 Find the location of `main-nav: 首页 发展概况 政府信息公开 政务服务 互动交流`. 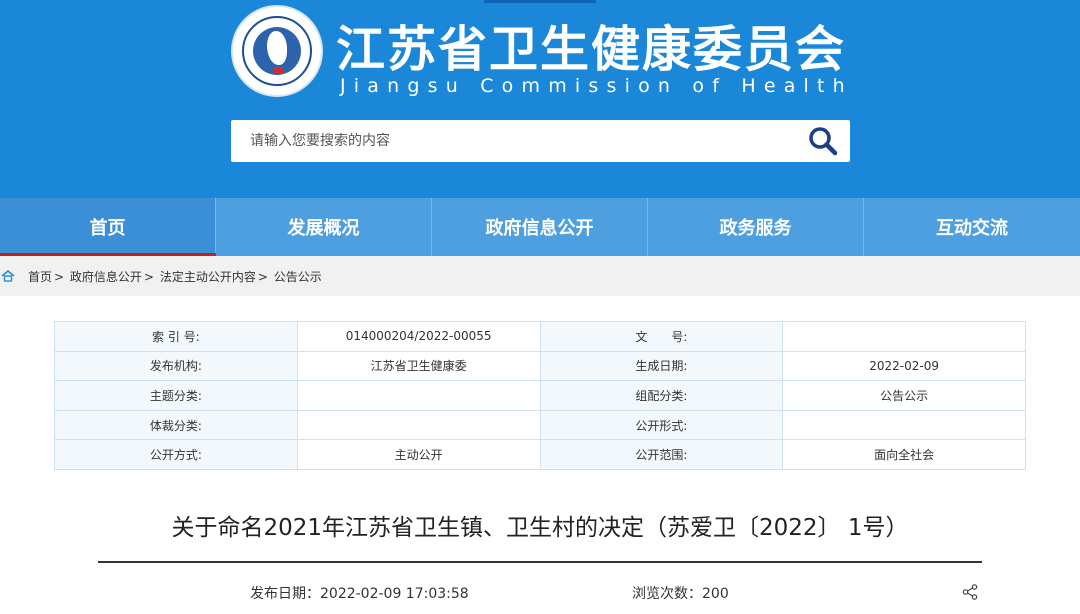

main-nav: 首页 发展概况 政府信息公开 政务服务 互动交流 is located at coordinates (540, 227).